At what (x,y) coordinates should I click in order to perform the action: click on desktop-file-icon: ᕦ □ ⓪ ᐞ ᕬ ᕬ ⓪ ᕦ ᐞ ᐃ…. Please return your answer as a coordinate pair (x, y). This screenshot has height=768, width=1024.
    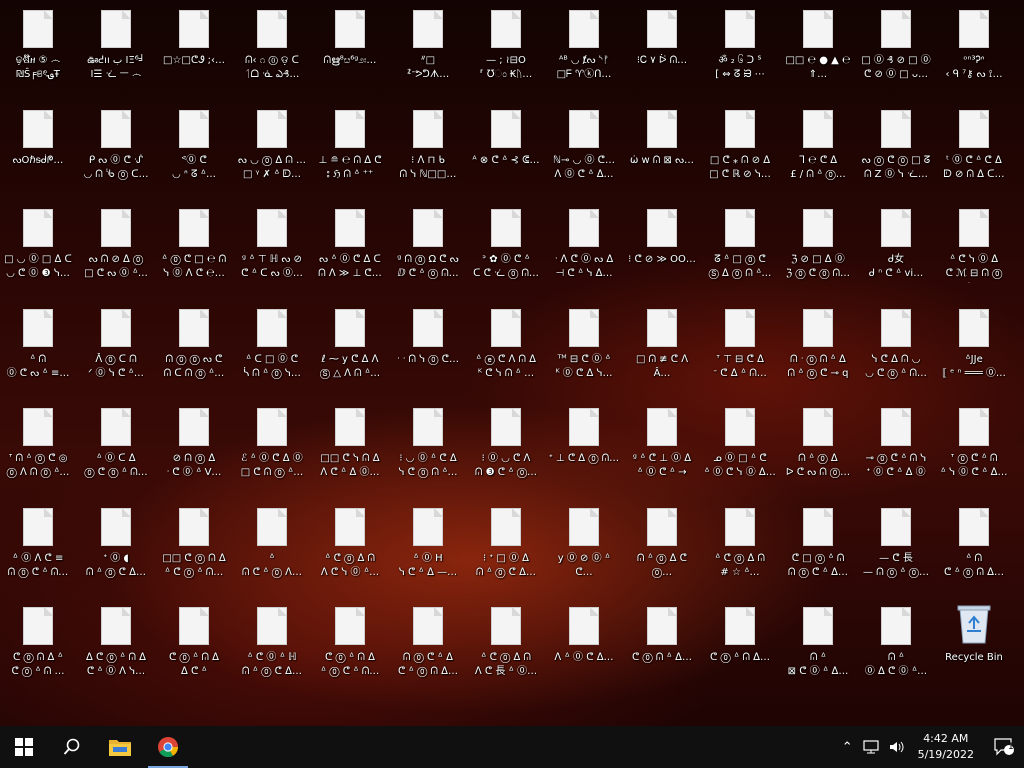
    Looking at the image, I should click on (818, 544).